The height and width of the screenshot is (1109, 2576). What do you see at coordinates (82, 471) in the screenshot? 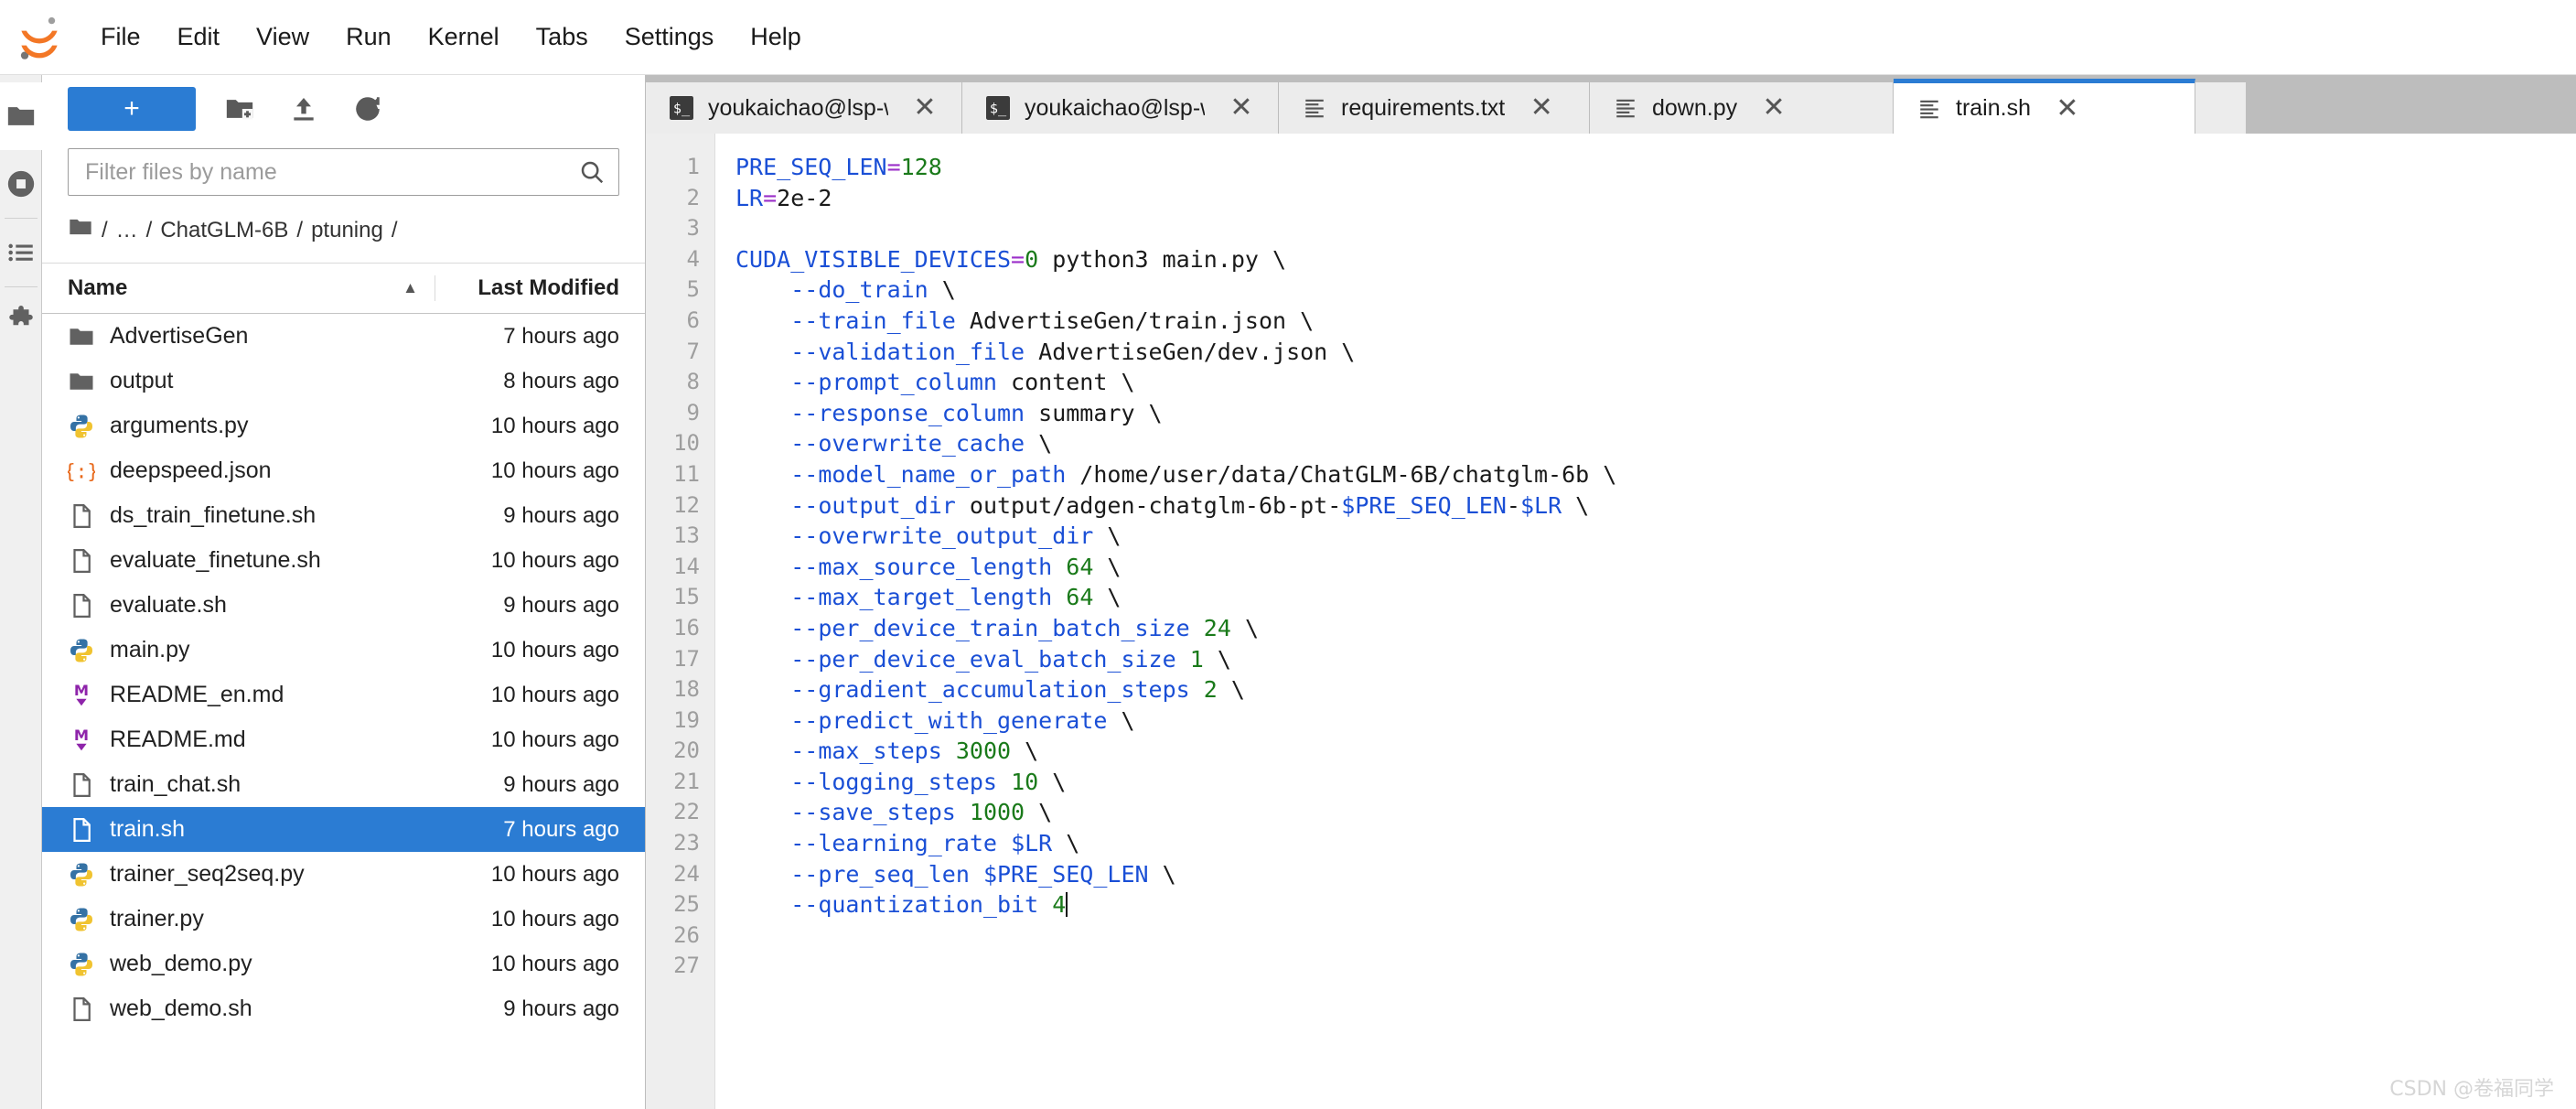
I see `json-icon: {:}` at bounding box center [82, 471].